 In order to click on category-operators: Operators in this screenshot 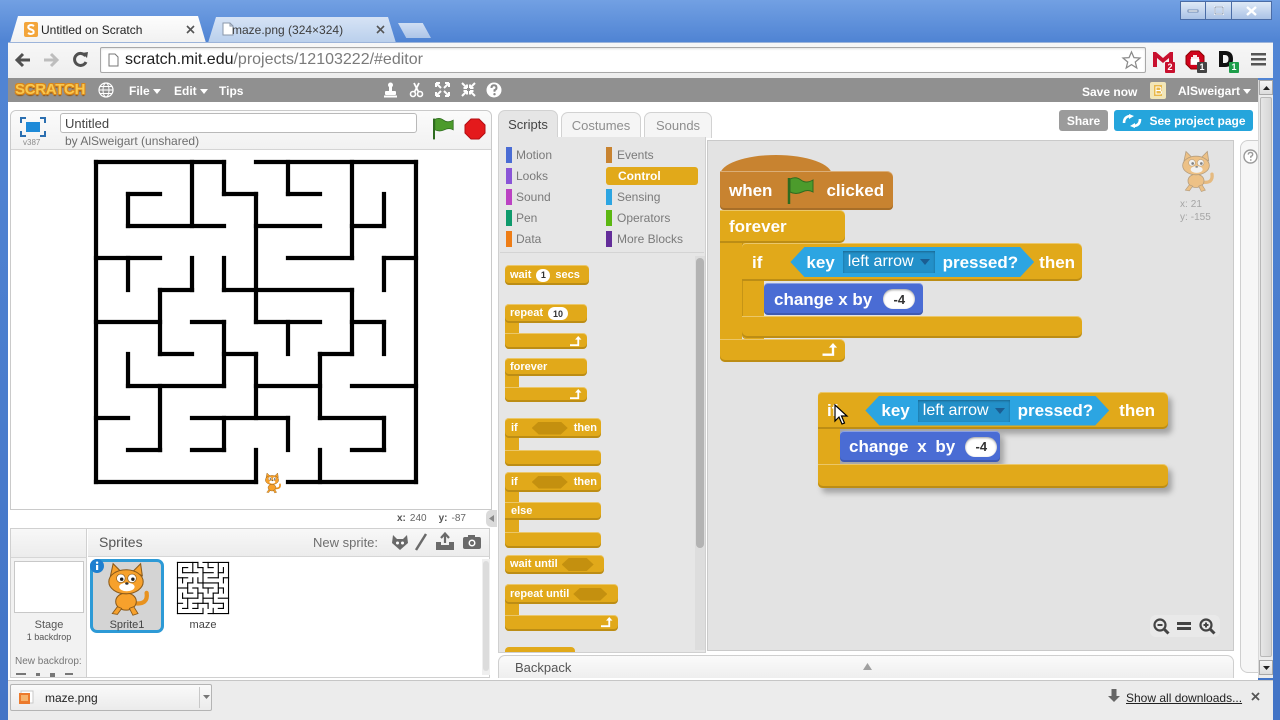, I will do `click(638, 218)`.